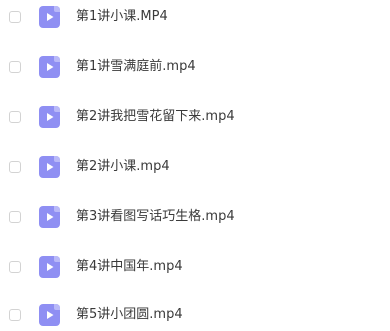  What do you see at coordinates (195, 168) in the screenshot?
I see `file-row: 第2讲小课.mp4` at bounding box center [195, 168].